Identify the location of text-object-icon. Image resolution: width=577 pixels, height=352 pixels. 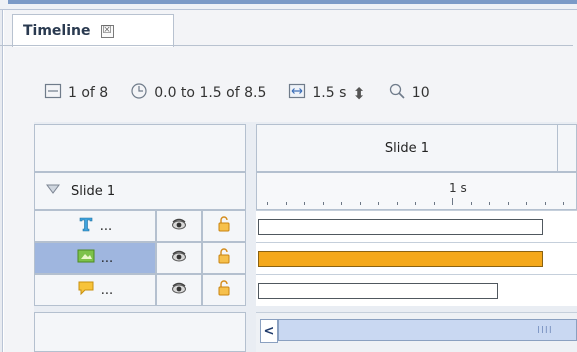
(86, 226).